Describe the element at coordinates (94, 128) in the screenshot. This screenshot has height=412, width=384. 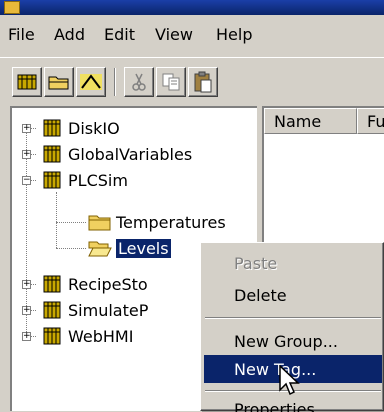
I see `tree-item-label: DiskIO` at that location.